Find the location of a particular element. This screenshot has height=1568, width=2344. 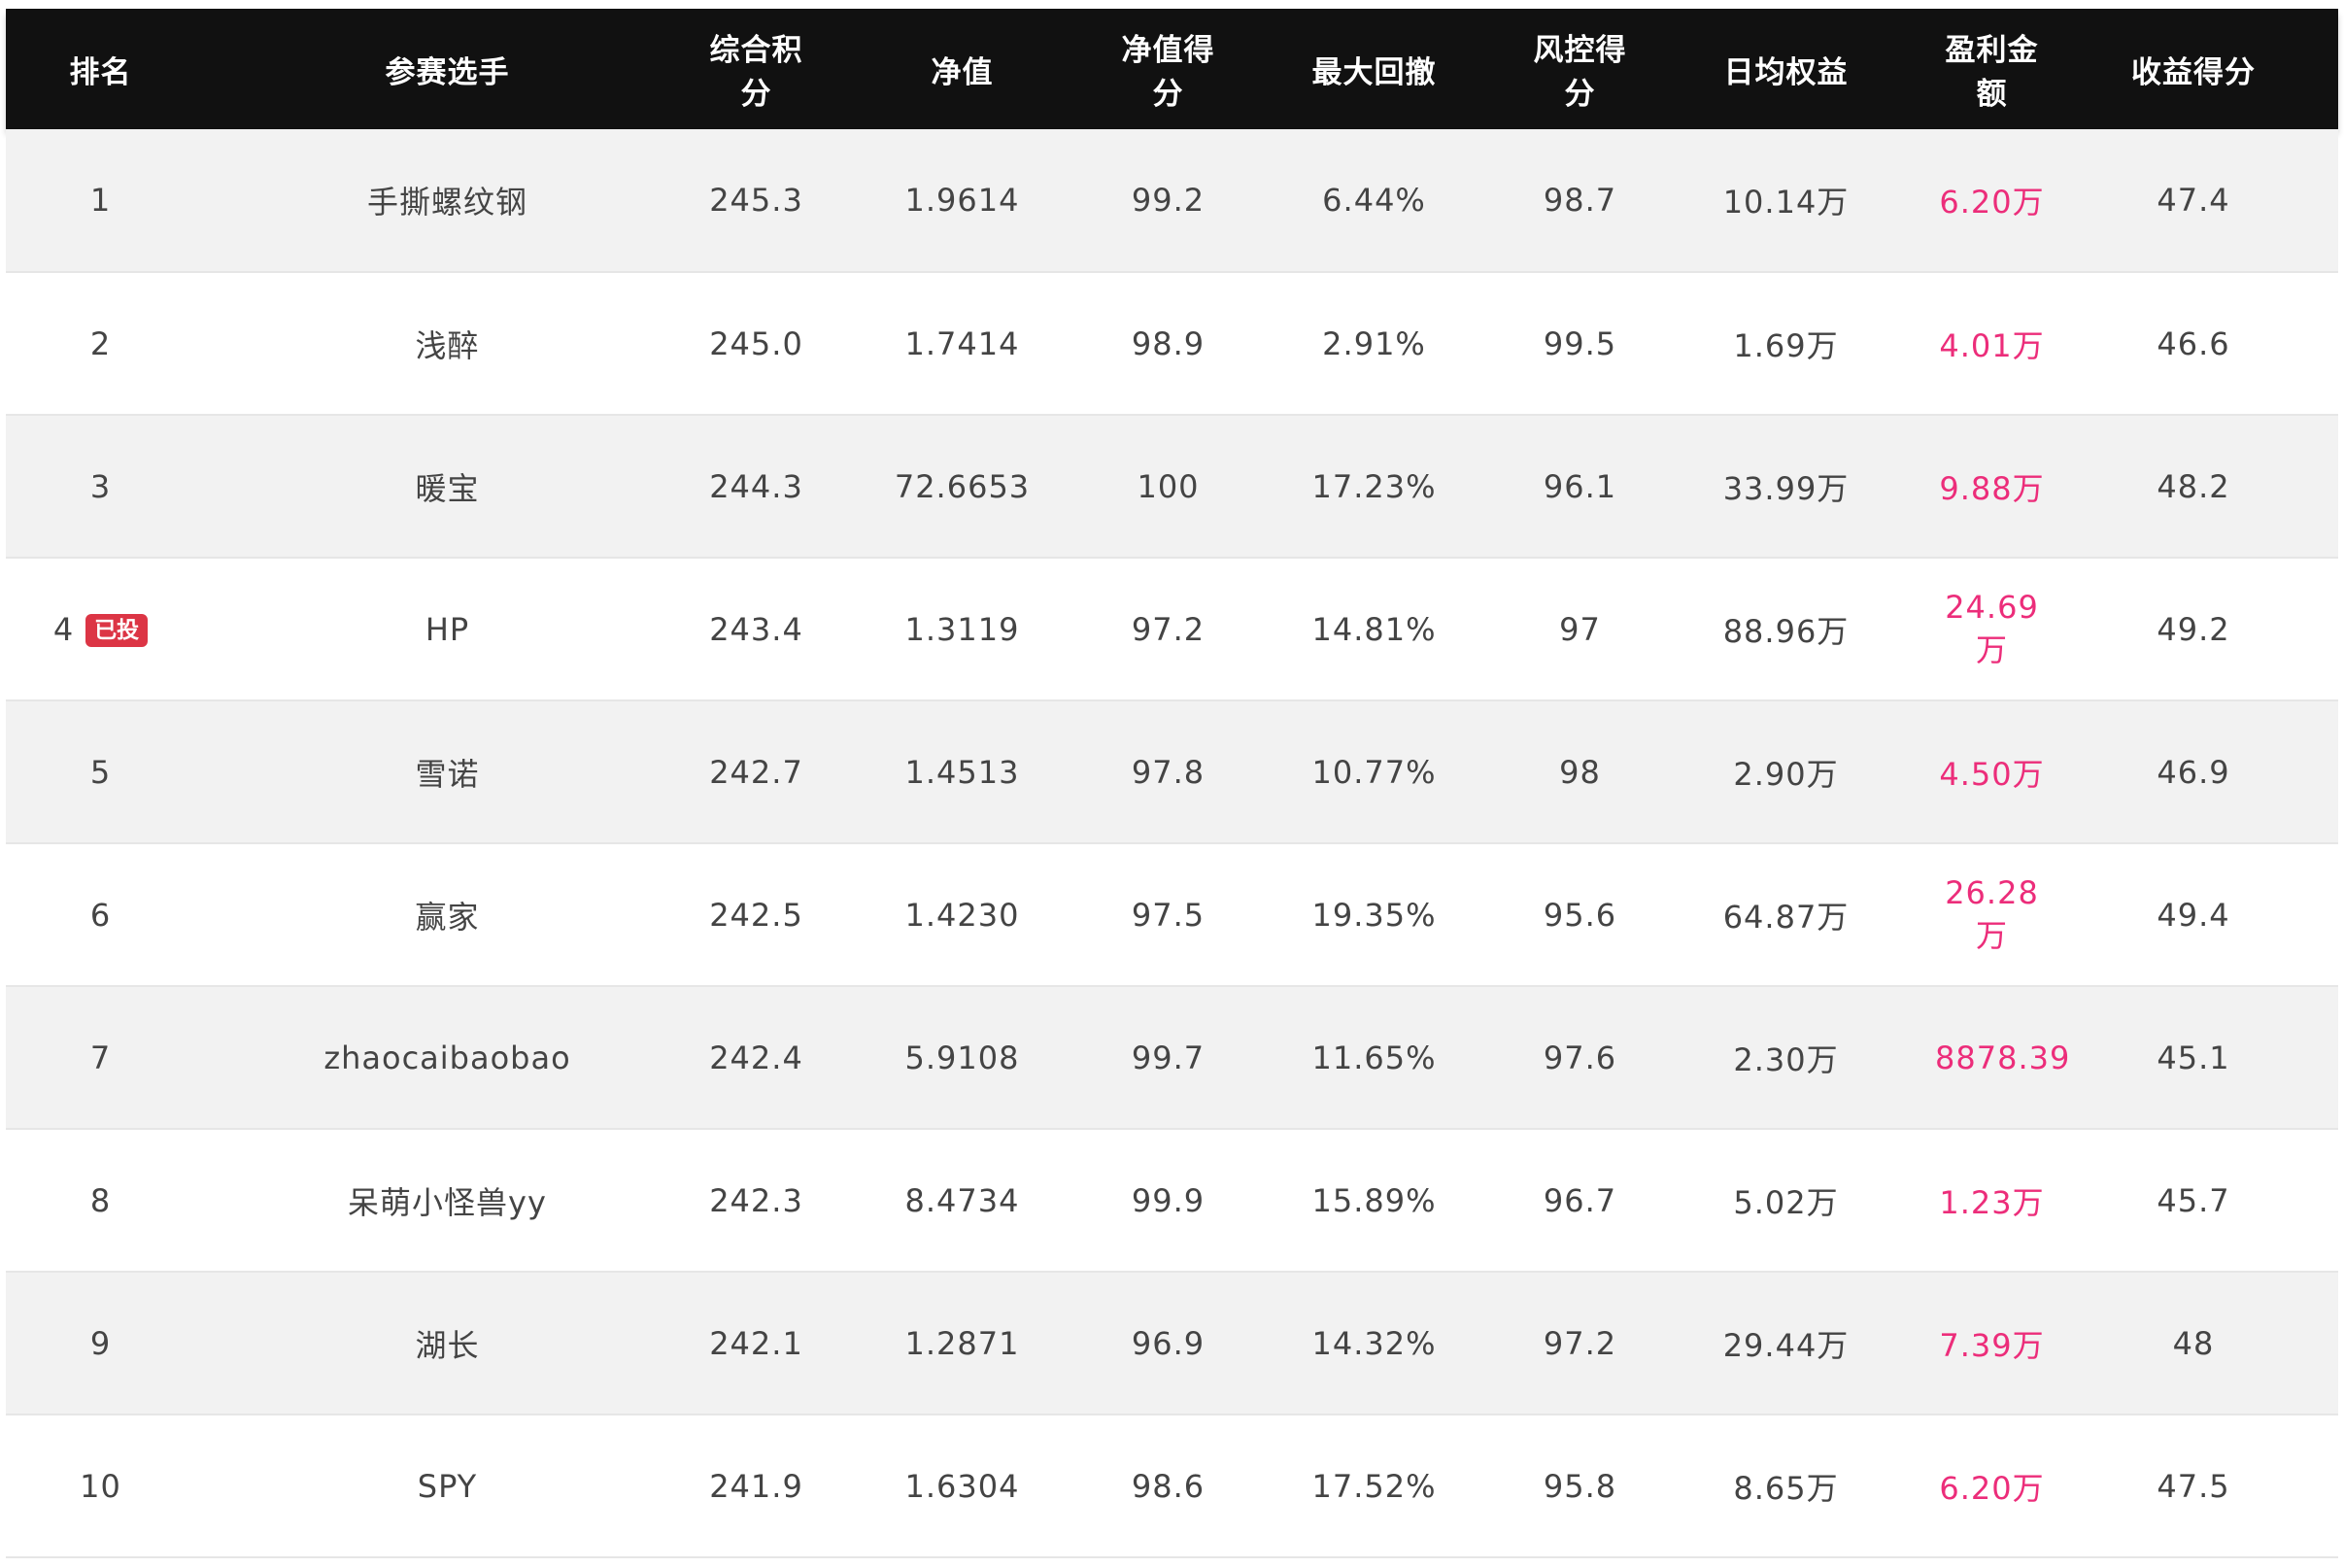

cell-return-score: 48 is located at coordinates (2193, 1343).